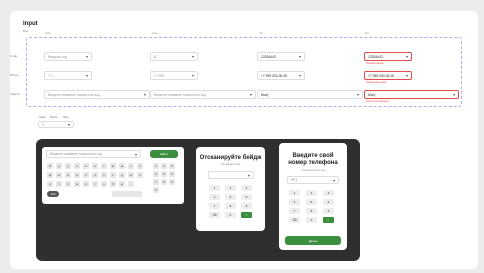 This screenshot has width=484, height=273. Describe the element at coordinates (68, 184) in the screenshot. I see `keyboard-key: с` at that location.